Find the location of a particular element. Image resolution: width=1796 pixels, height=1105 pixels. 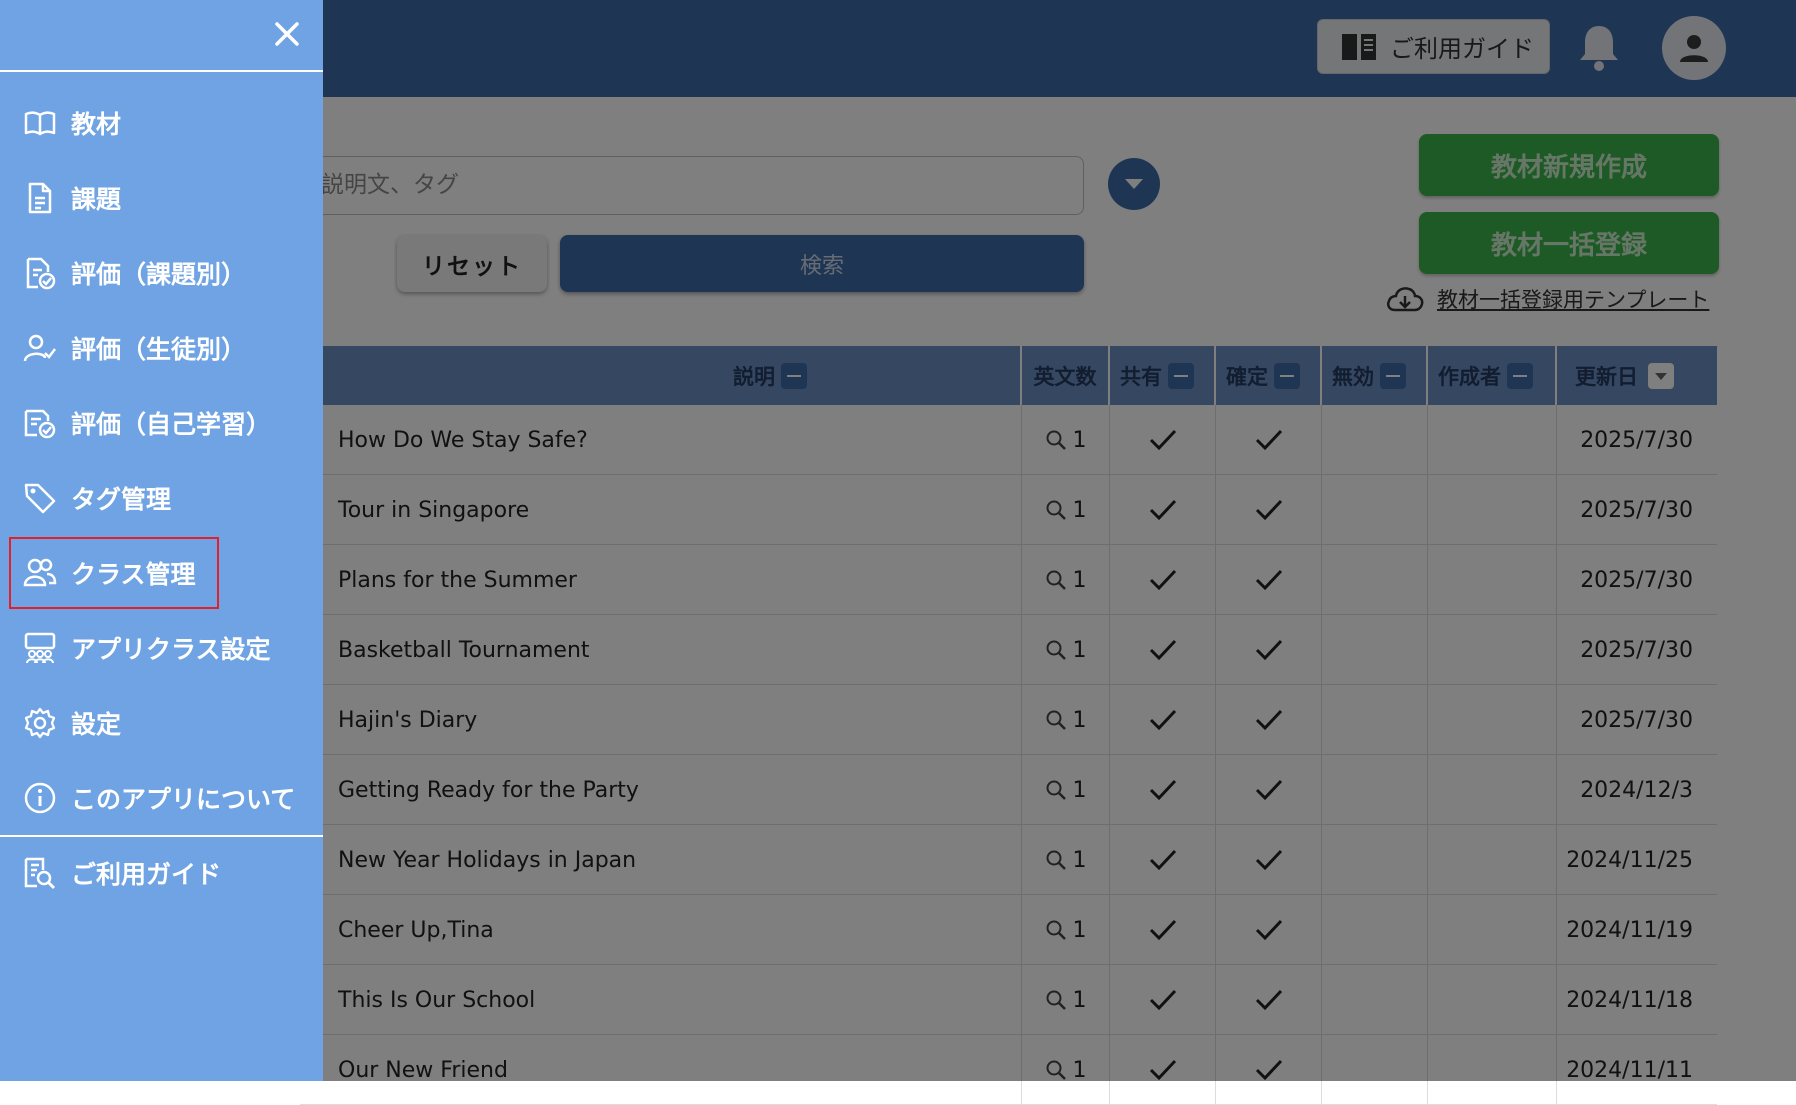

user-check-icon is located at coordinates (39, 347).